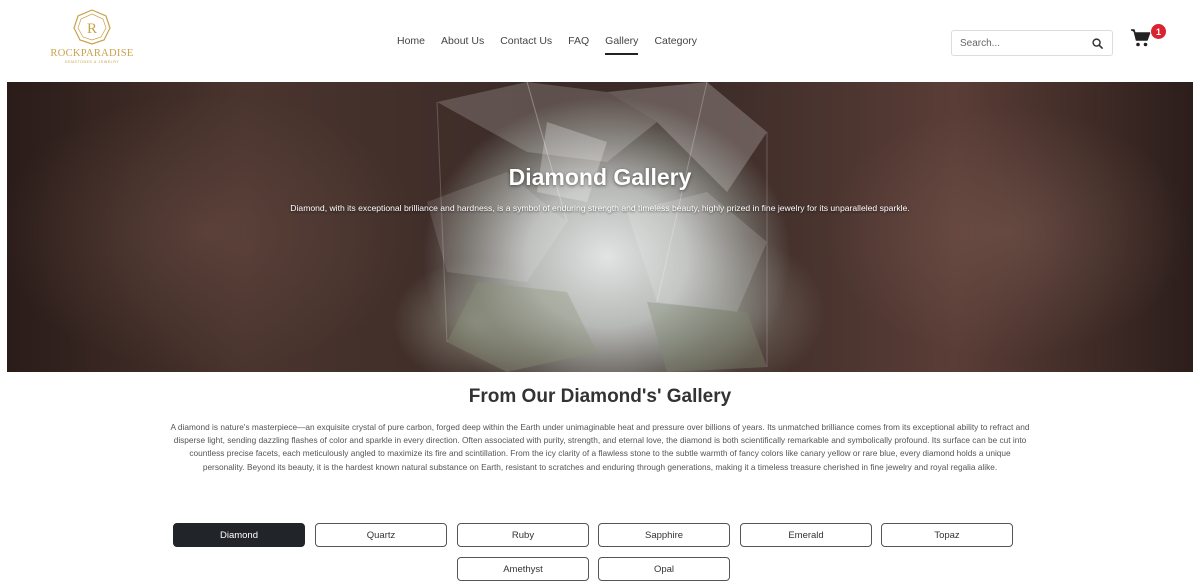  I want to click on hero-title: Diamond Gallery, so click(600, 177).